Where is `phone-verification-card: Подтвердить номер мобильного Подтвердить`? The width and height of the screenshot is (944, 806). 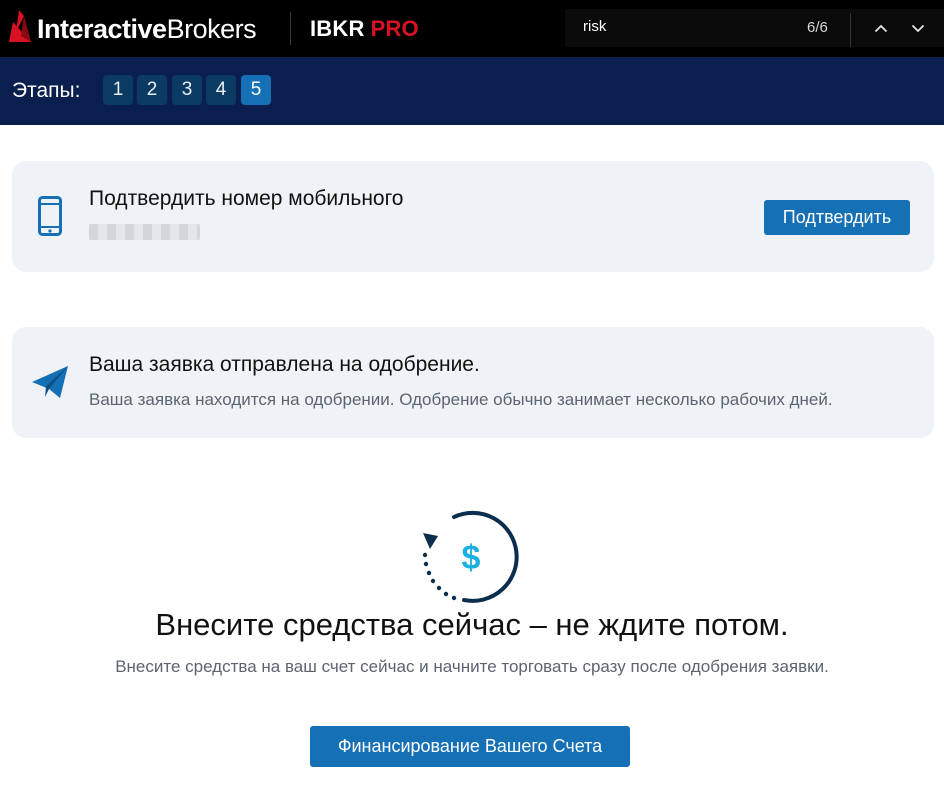
phone-verification-card: Подтвердить номер мобильного Подтвердить is located at coordinates (473, 216).